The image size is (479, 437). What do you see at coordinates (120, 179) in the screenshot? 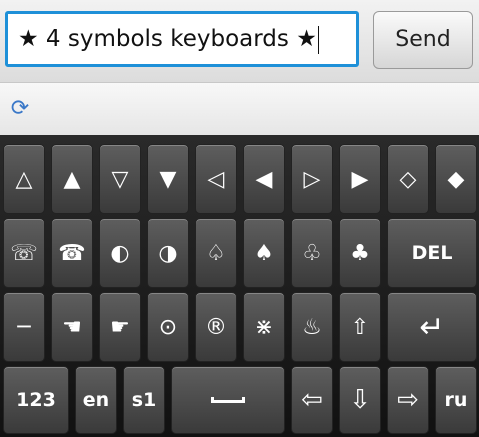
I see `key-white-down-triangle: ▽` at bounding box center [120, 179].